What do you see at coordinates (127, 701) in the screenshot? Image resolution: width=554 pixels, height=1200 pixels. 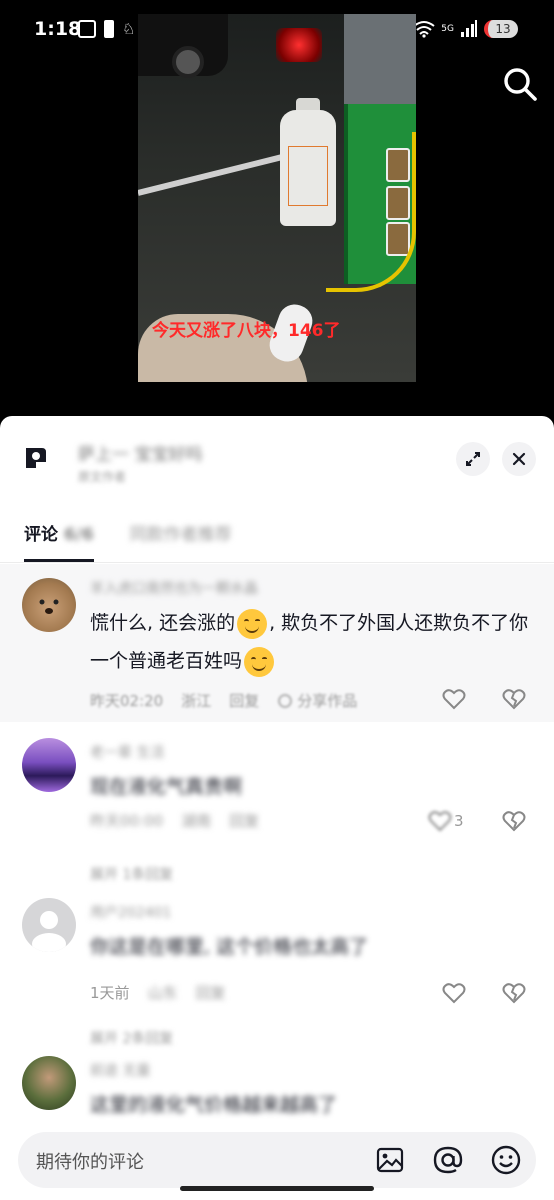 I see `comment-time: 昨天02:20` at bounding box center [127, 701].